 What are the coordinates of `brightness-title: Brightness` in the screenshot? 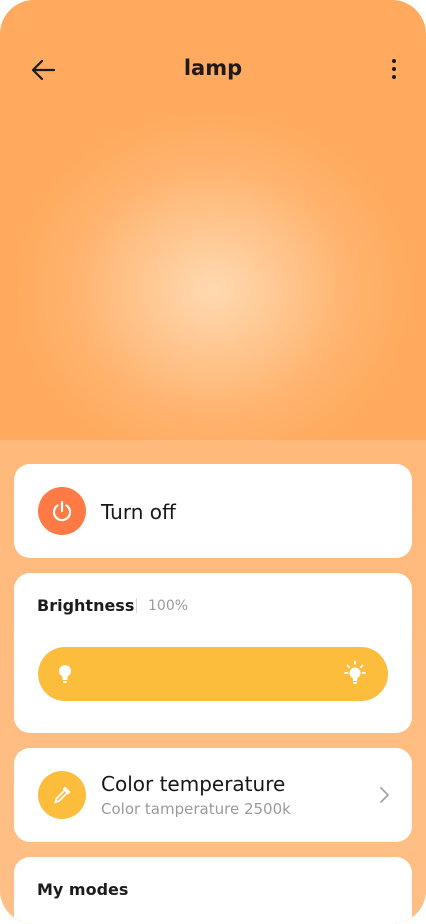 It's located at (86, 605).